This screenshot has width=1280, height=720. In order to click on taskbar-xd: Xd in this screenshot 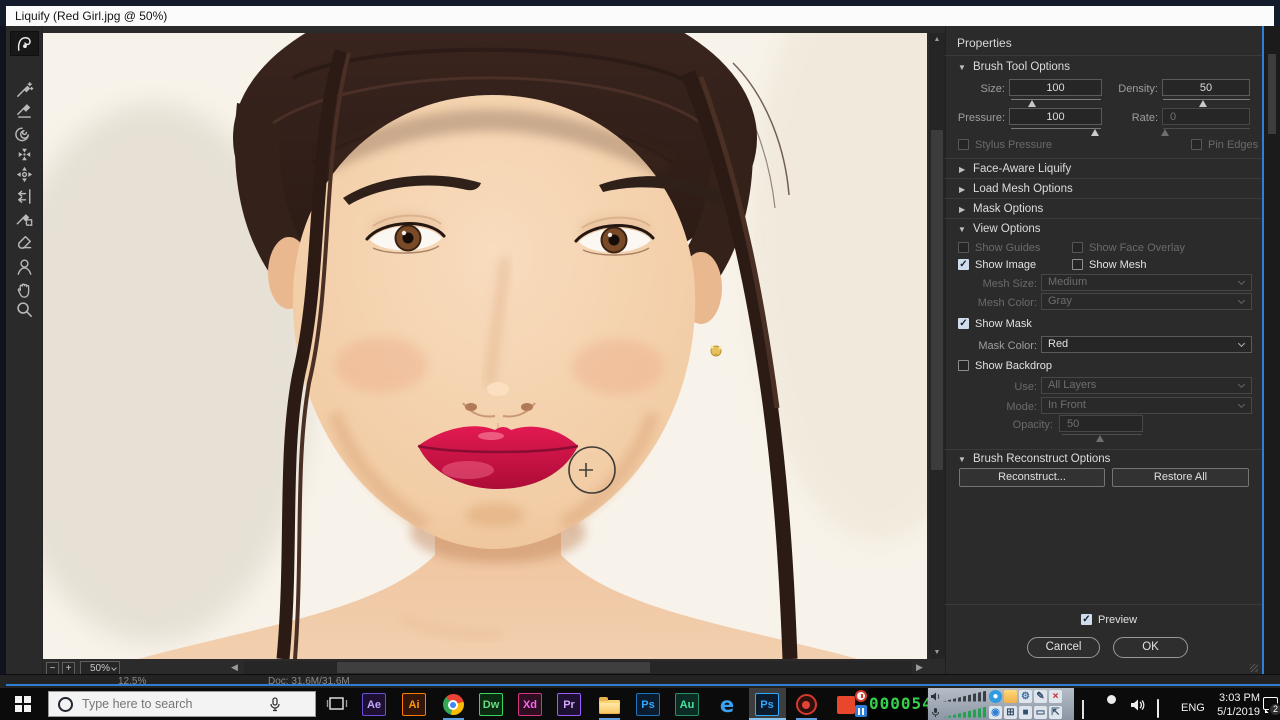, I will do `click(530, 704)`.